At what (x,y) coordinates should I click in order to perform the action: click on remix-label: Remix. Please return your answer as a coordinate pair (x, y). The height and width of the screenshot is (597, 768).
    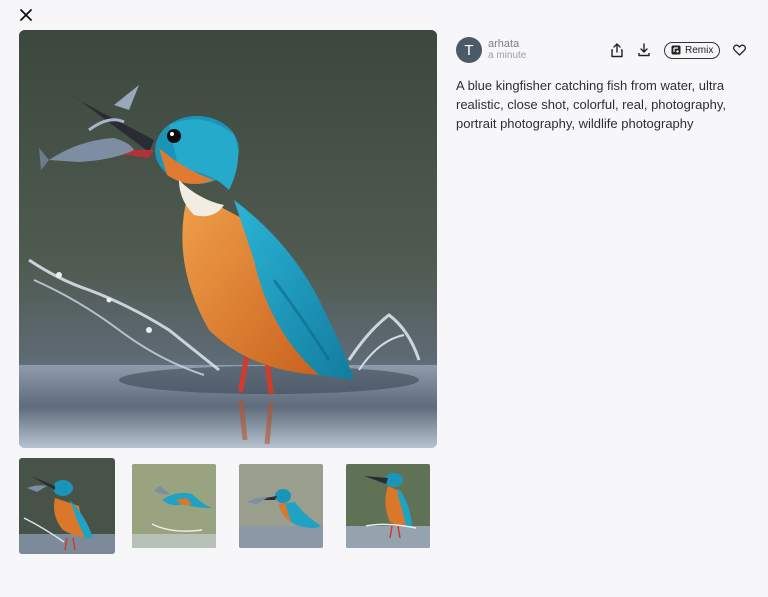
    Looking at the image, I should click on (699, 50).